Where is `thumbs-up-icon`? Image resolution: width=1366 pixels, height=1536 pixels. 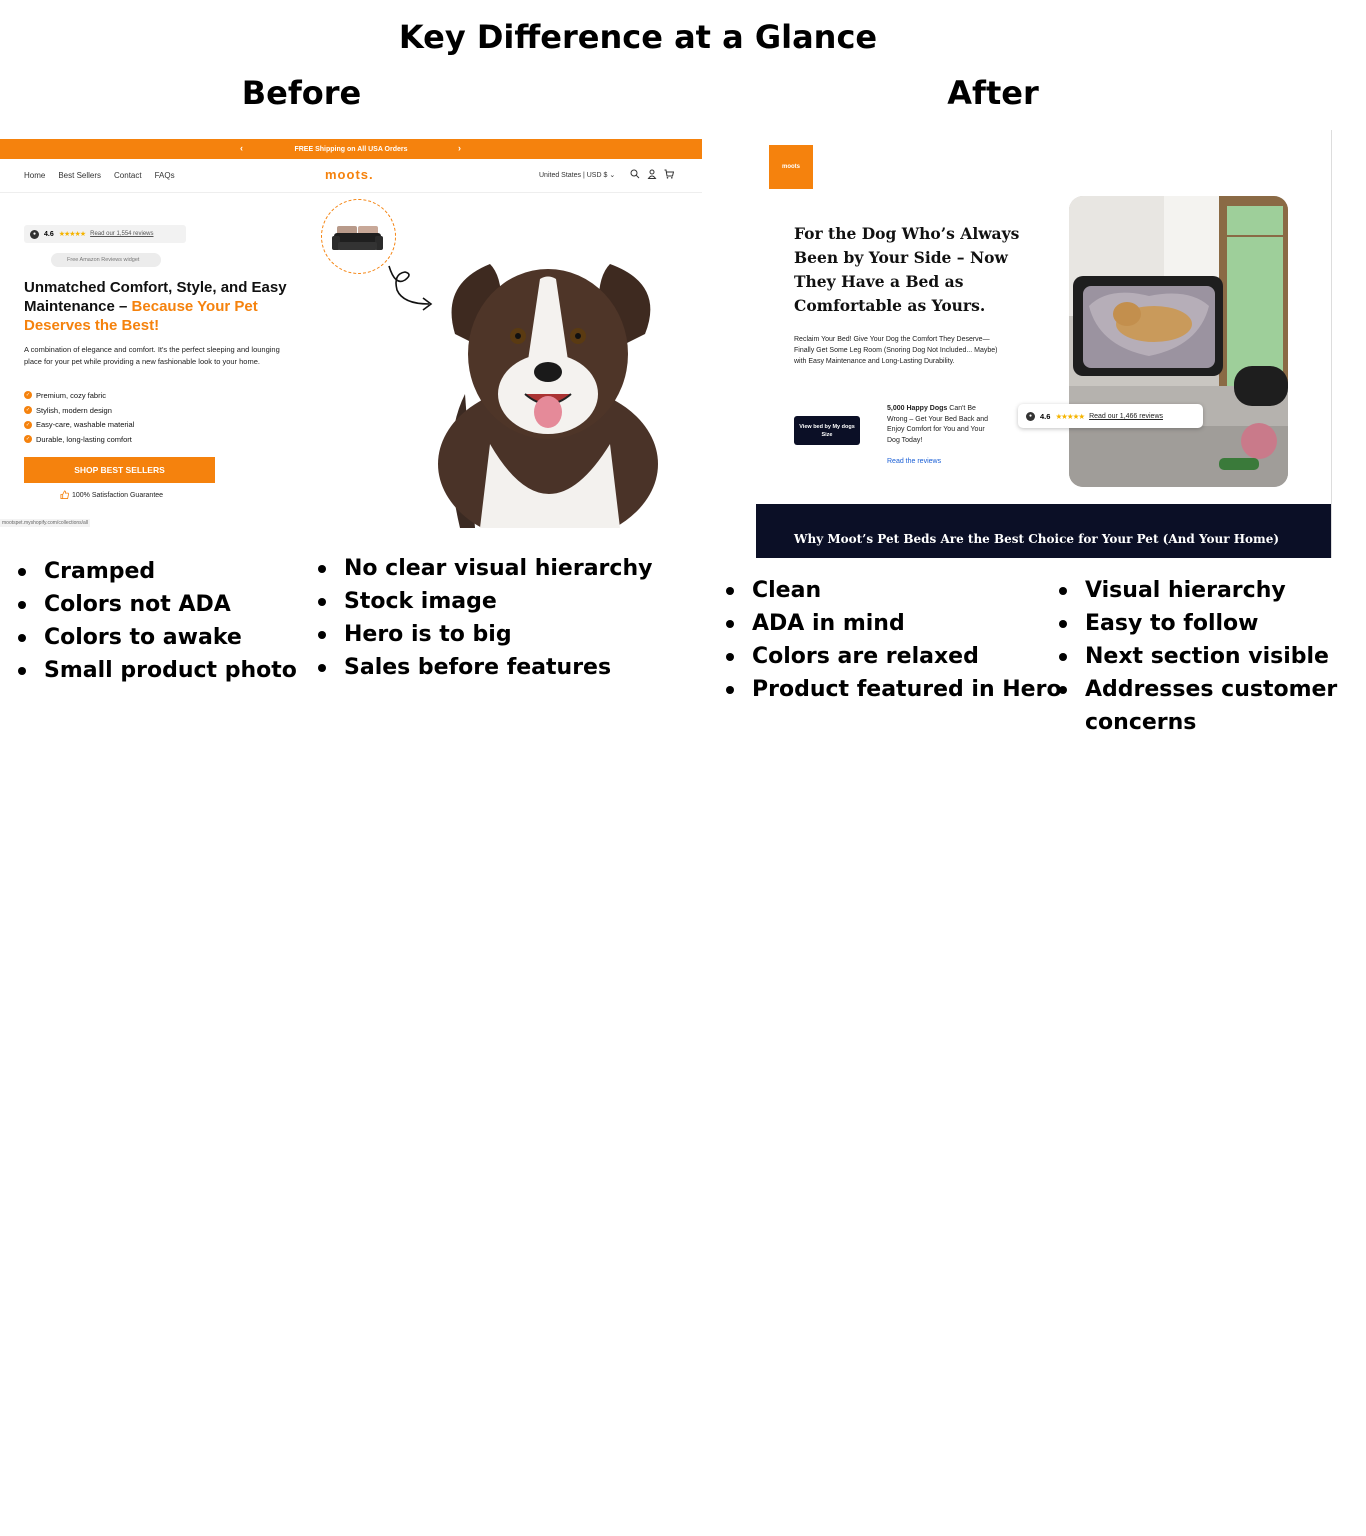 thumbs-up-icon is located at coordinates (64, 495).